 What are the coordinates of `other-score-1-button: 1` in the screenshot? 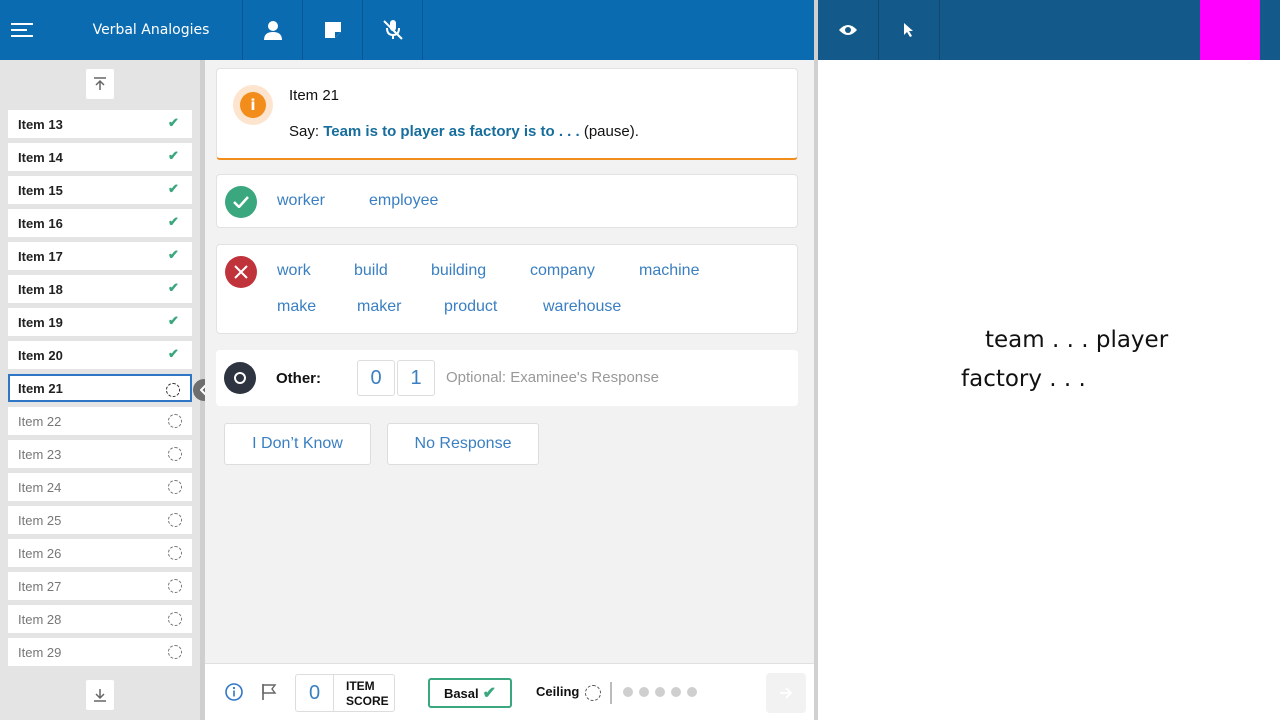 It's located at (416, 378).